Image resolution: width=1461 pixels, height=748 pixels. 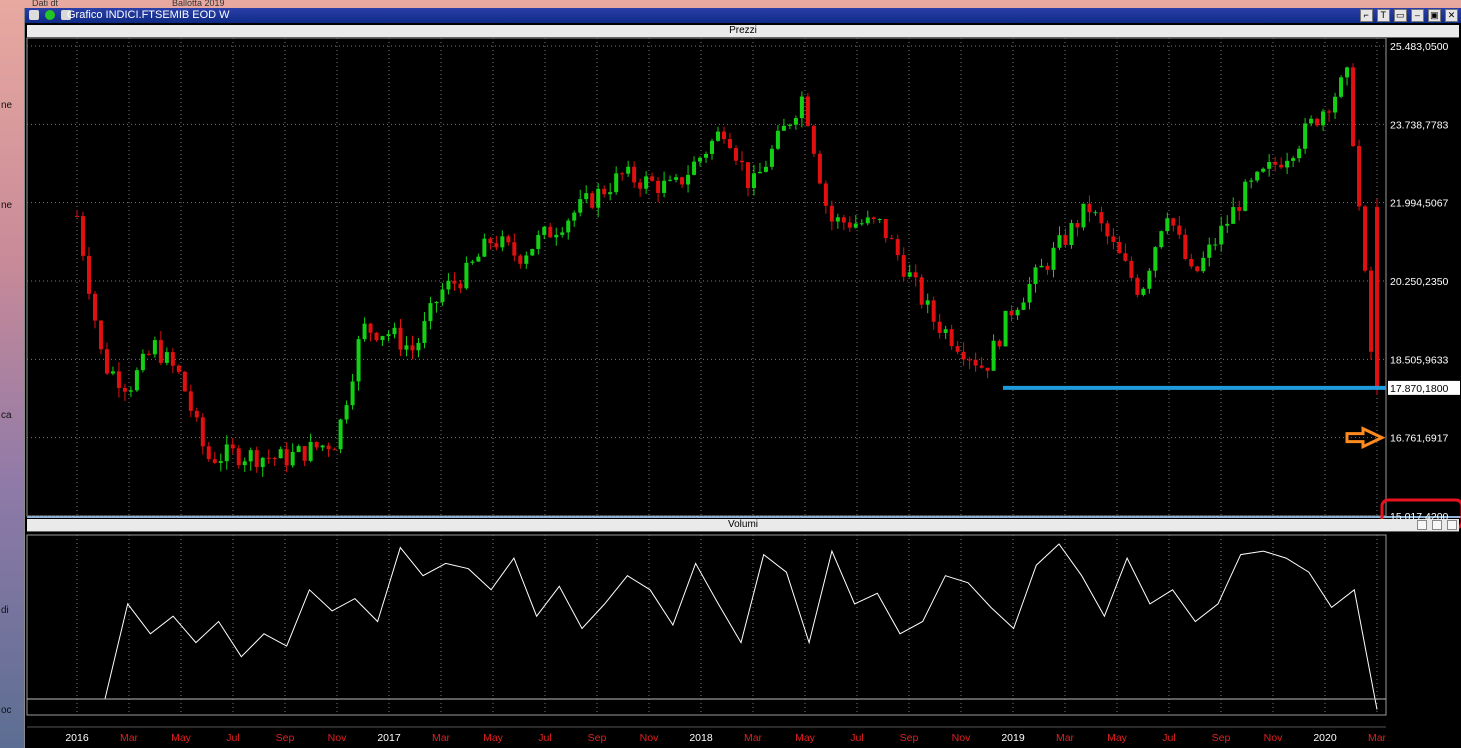 I want to click on volume-panel-header: Volumi, so click(x=743, y=525).